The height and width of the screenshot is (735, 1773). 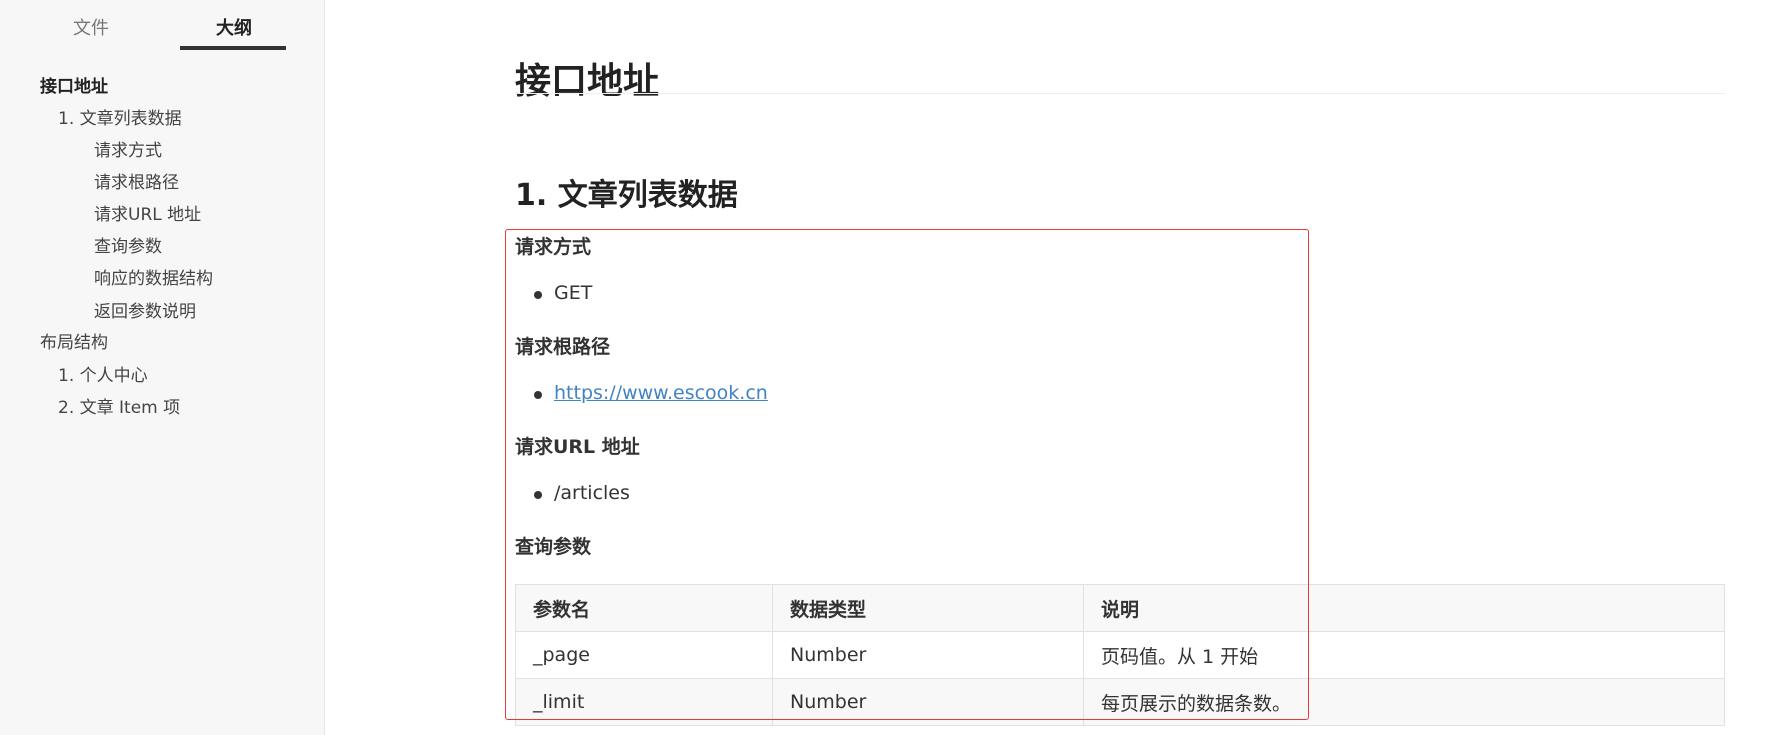 I want to click on table-row: _limit Number 每页展示的数据条数。, so click(x=1120, y=702).